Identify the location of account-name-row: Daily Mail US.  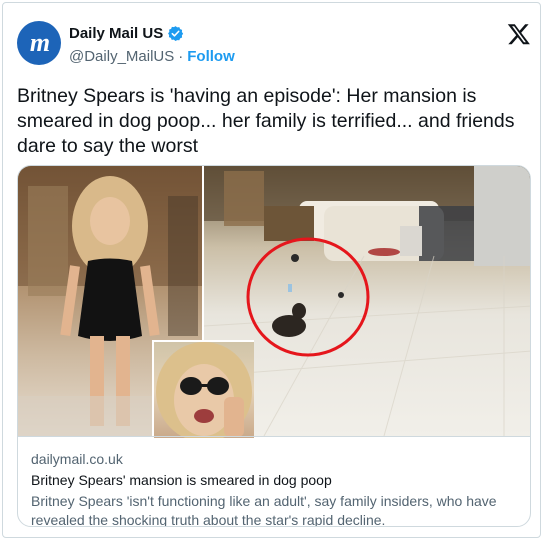
(126, 33).